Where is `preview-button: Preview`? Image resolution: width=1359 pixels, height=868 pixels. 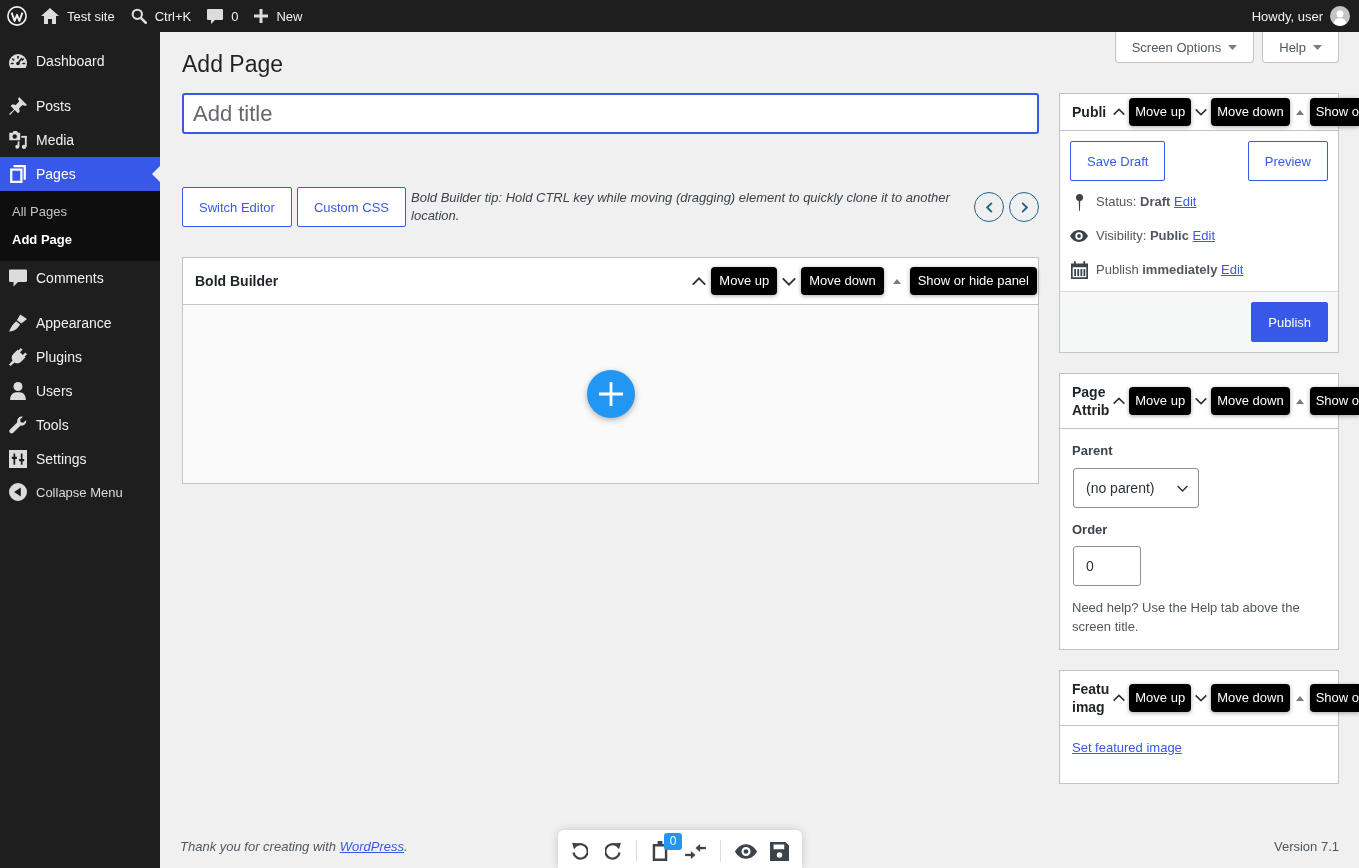 preview-button: Preview is located at coordinates (1287, 161).